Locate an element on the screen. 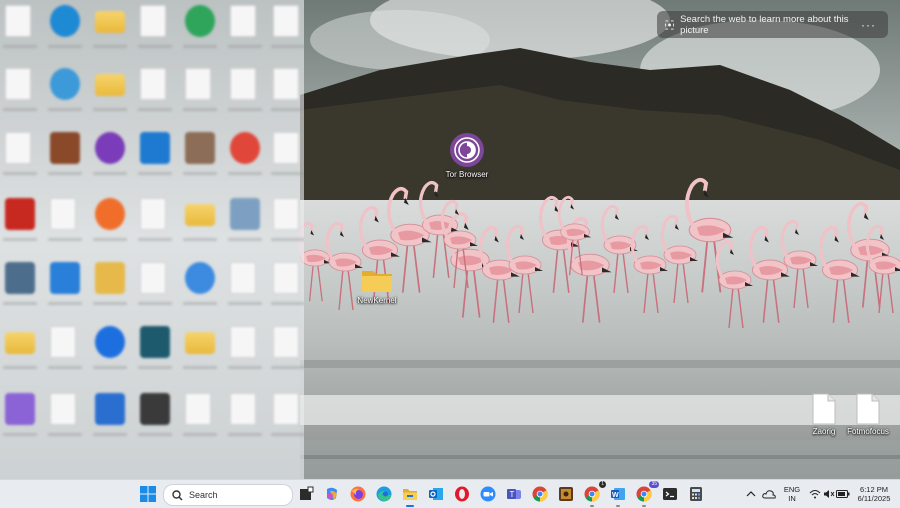 The width and height of the screenshot is (900, 508). cloud-icon is located at coordinates (769, 494).